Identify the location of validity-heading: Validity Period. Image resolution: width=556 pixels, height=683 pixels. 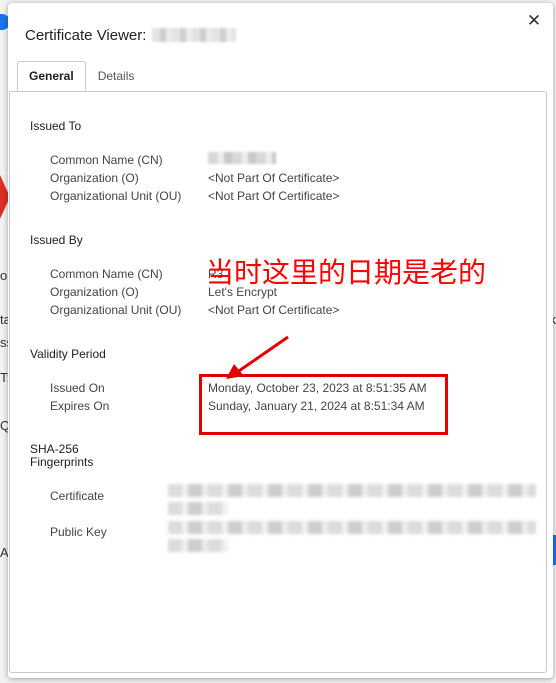
(68, 354).